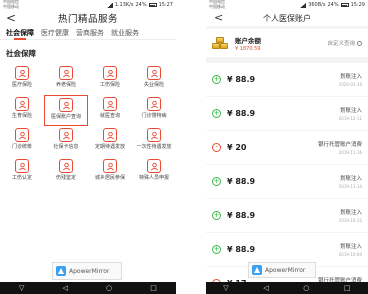 This screenshot has width=368, height=294. I want to click on service-item: 就医查询, so click(110, 110).